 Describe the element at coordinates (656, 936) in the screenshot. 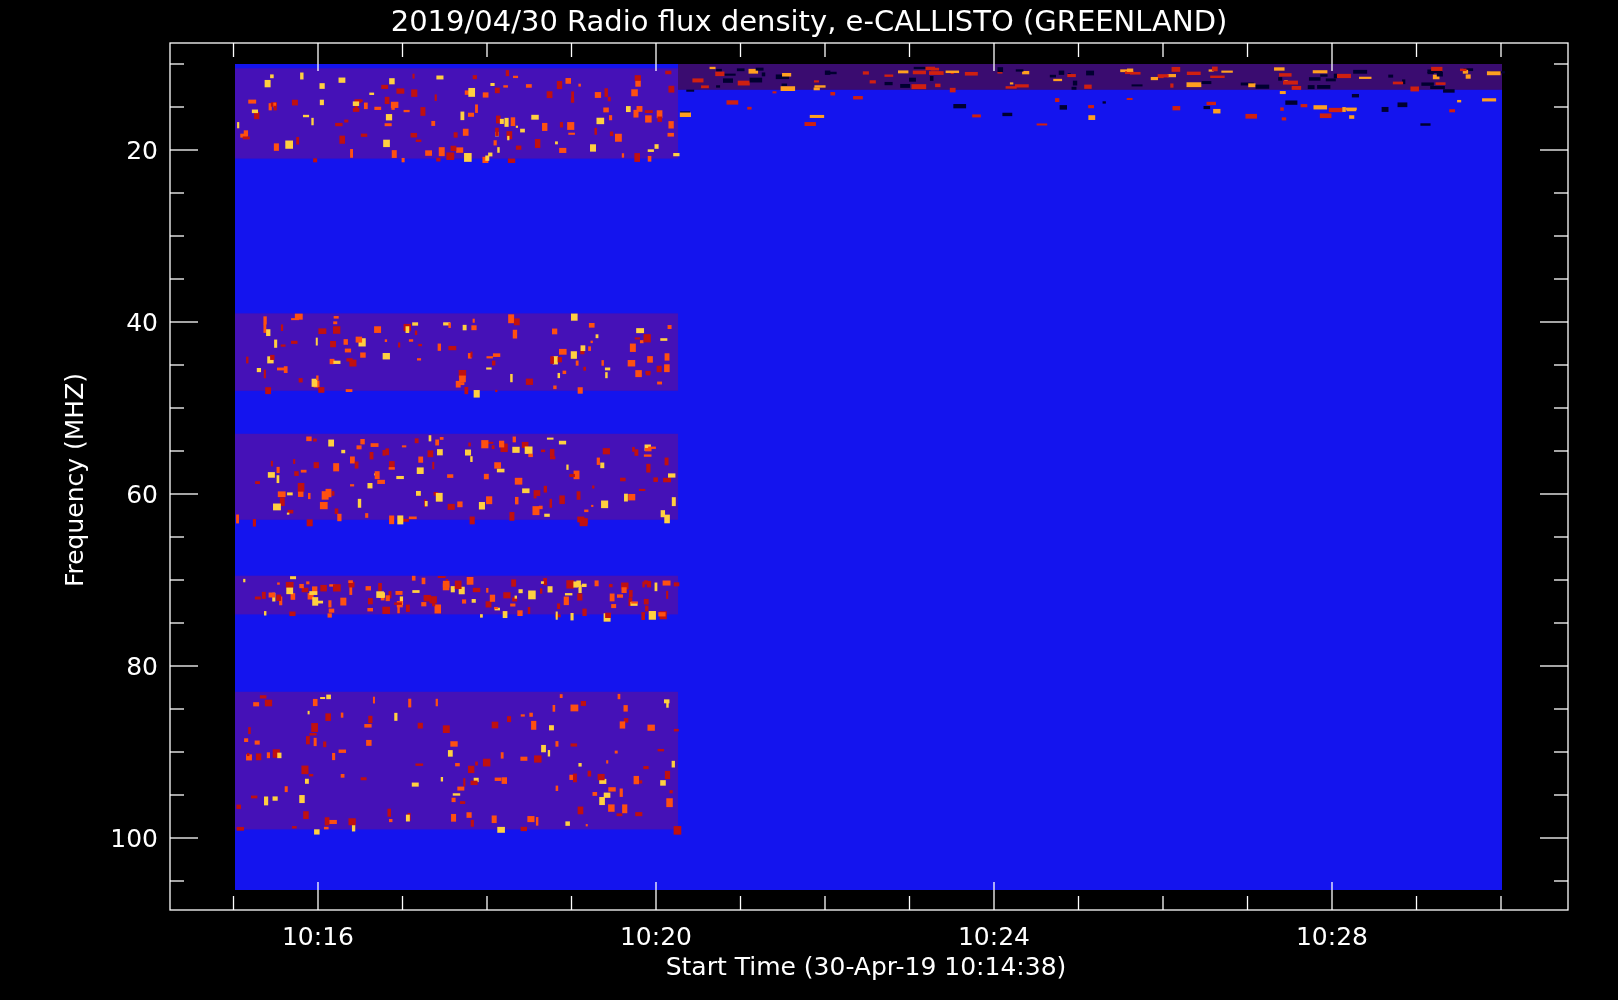

I see `tick-label: 10:20` at that location.